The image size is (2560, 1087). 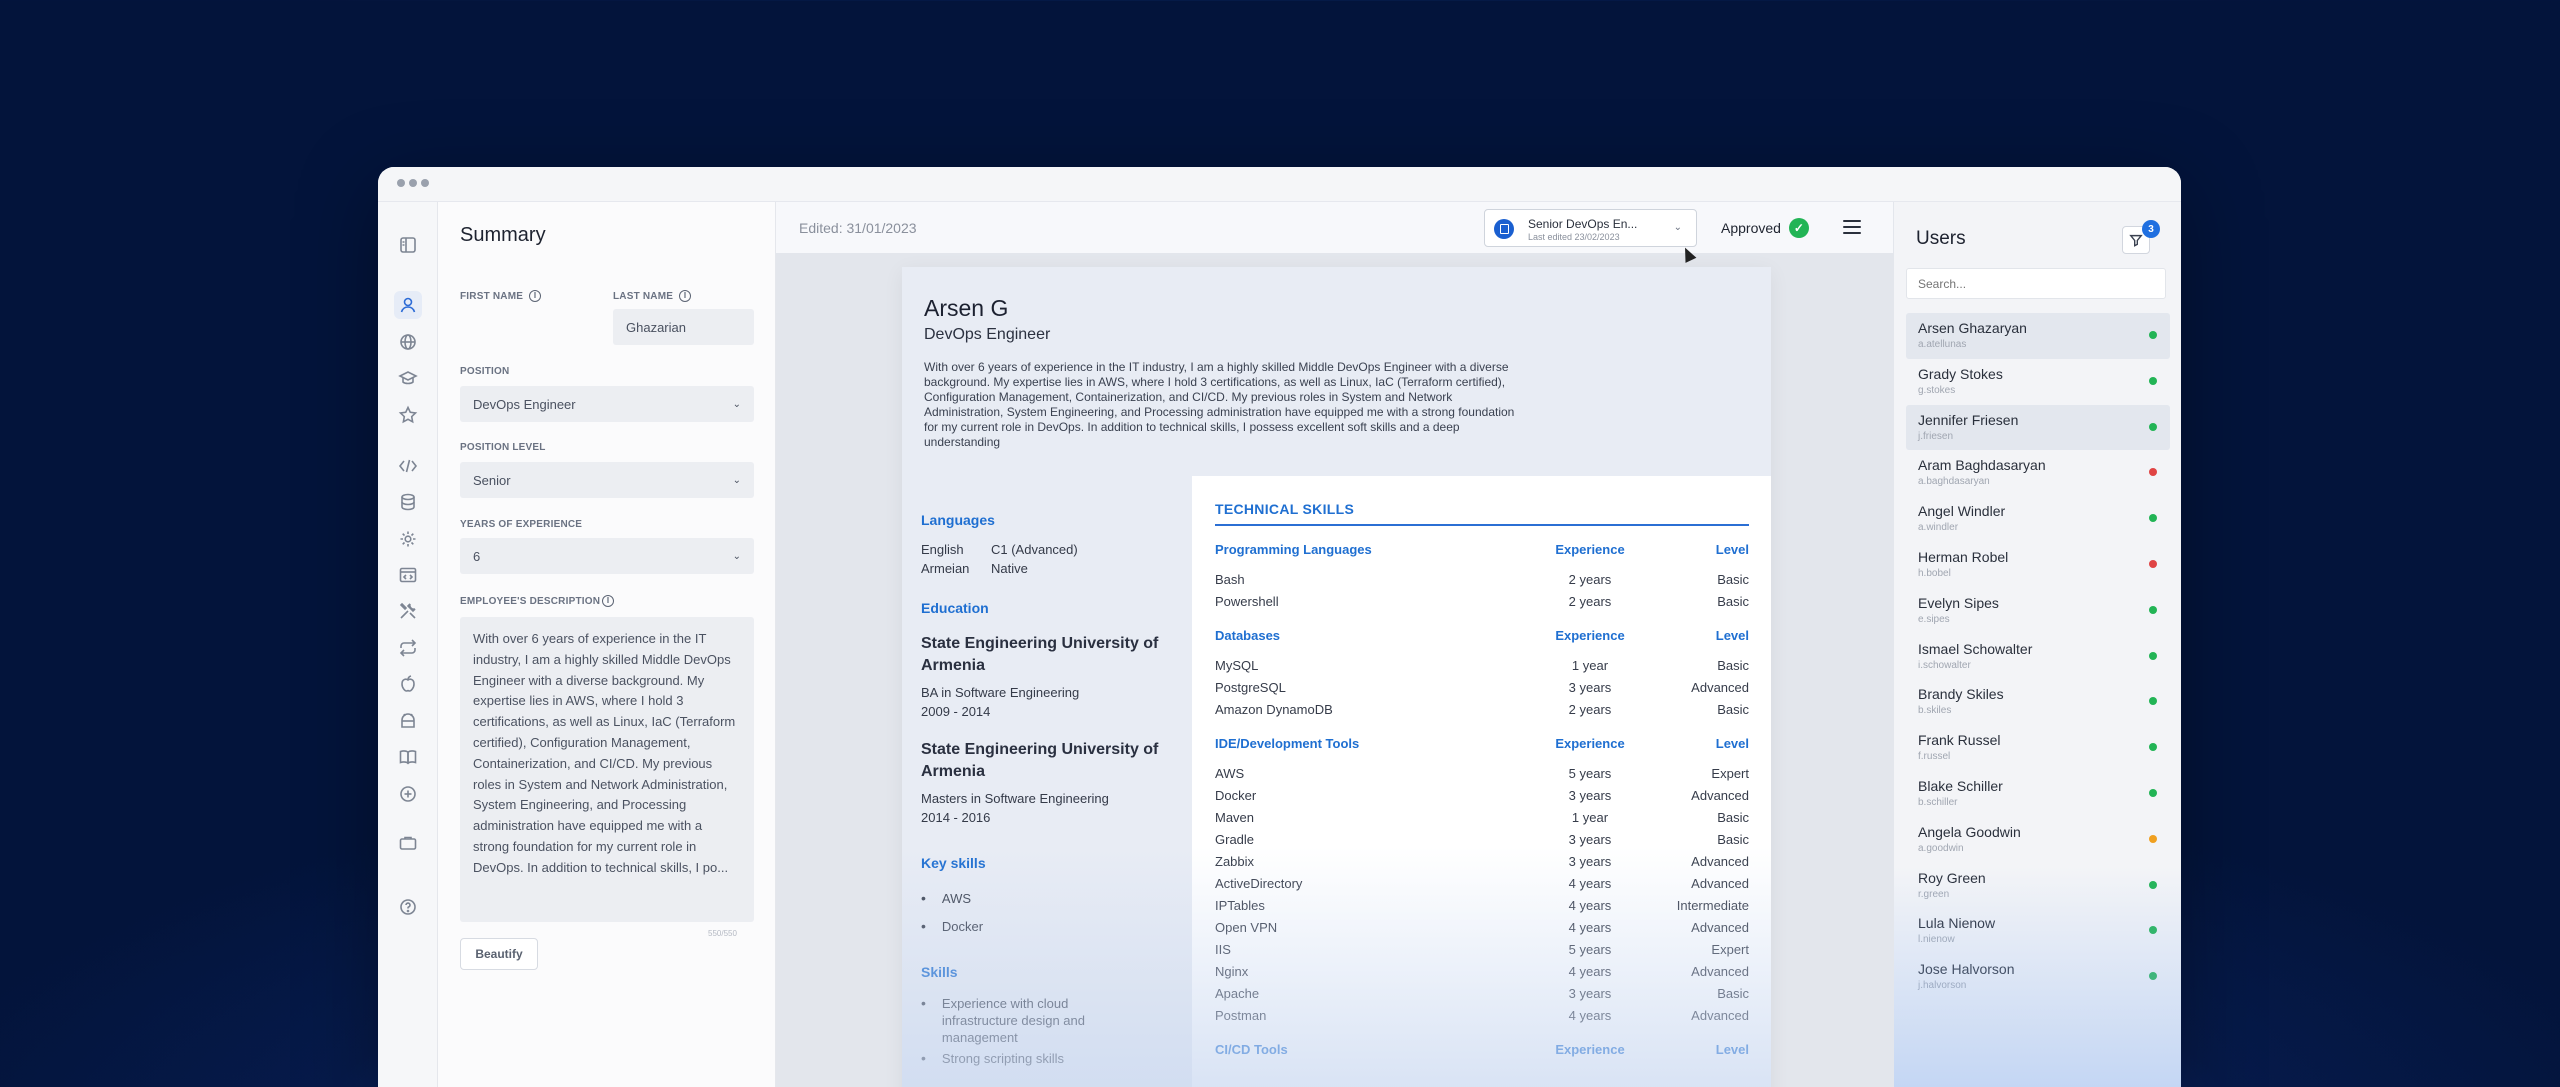 What do you see at coordinates (408, 415) in the screenshot?
I see `star-icon` at bounding box center [408, 415].